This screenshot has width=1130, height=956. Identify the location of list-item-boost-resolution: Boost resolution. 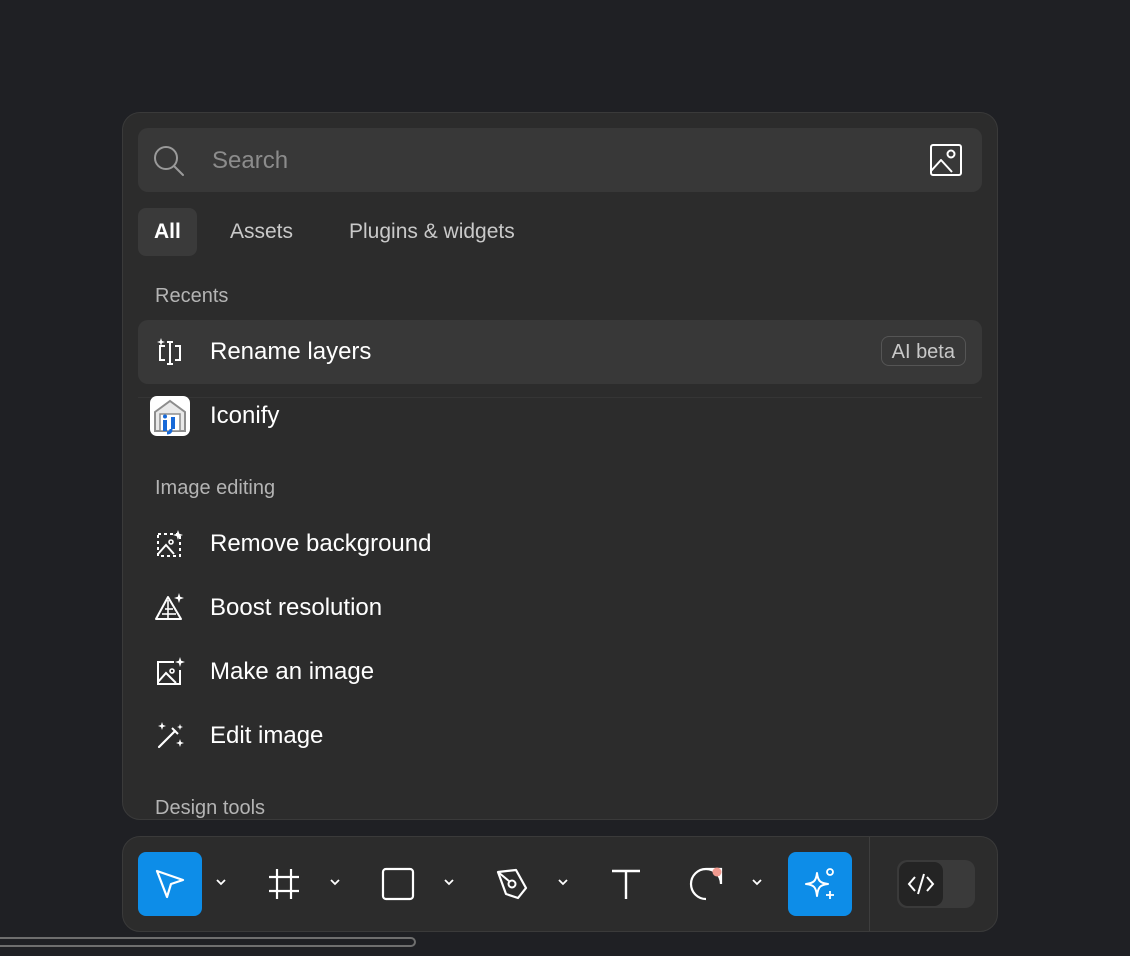
(560, 608).